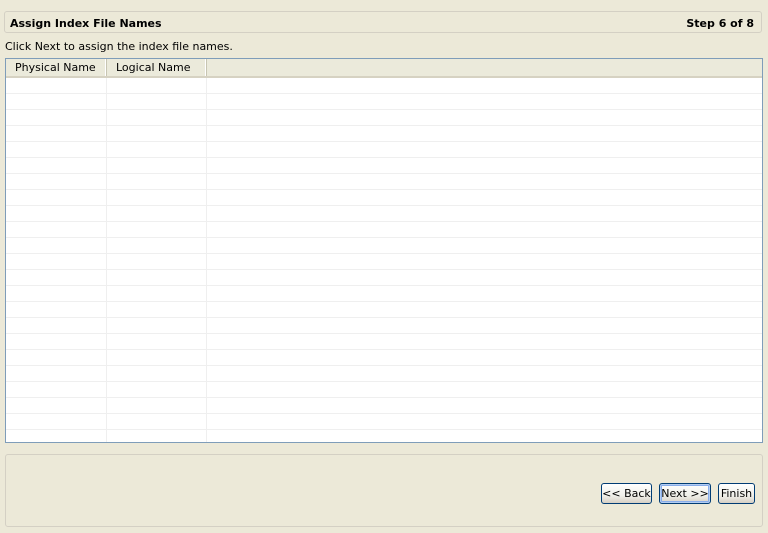 This screenshot has width=768, height=533. What do you see at coordinates (157, 67) in the screenshot?
I see `column-header-logical-name: Logical Name` at bounding box center [157, 67].